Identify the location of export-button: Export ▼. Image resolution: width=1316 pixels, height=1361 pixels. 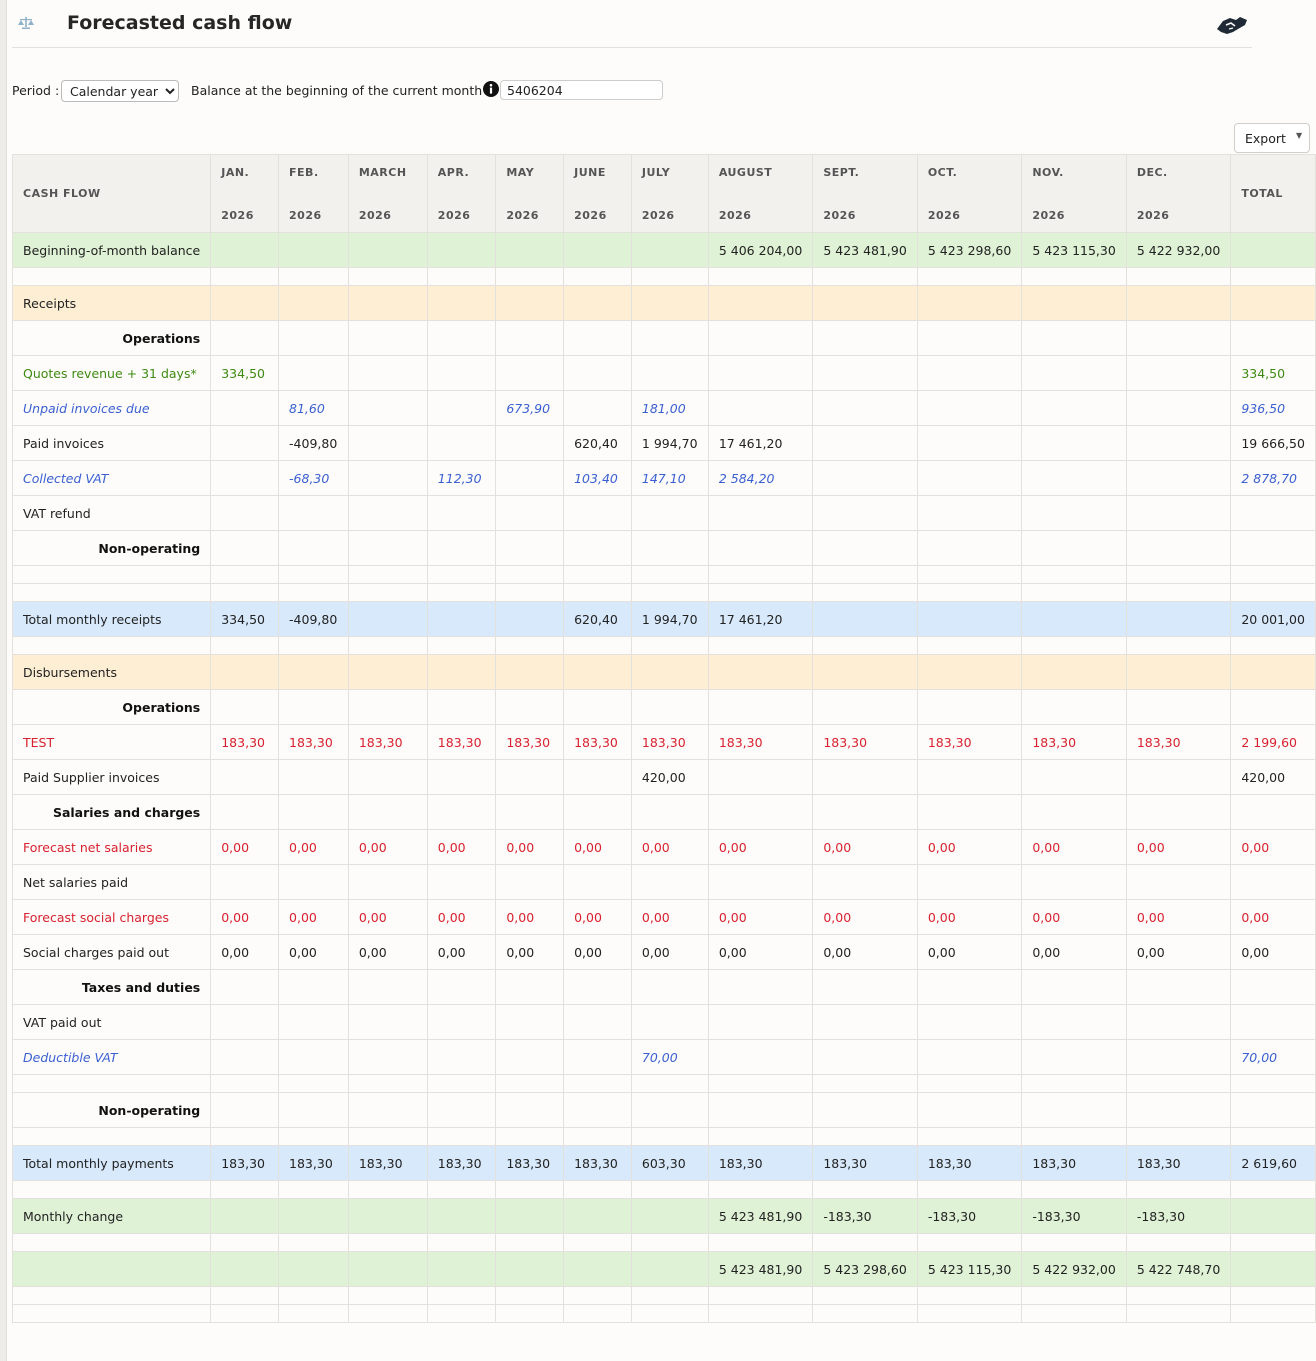
(1272, 138).